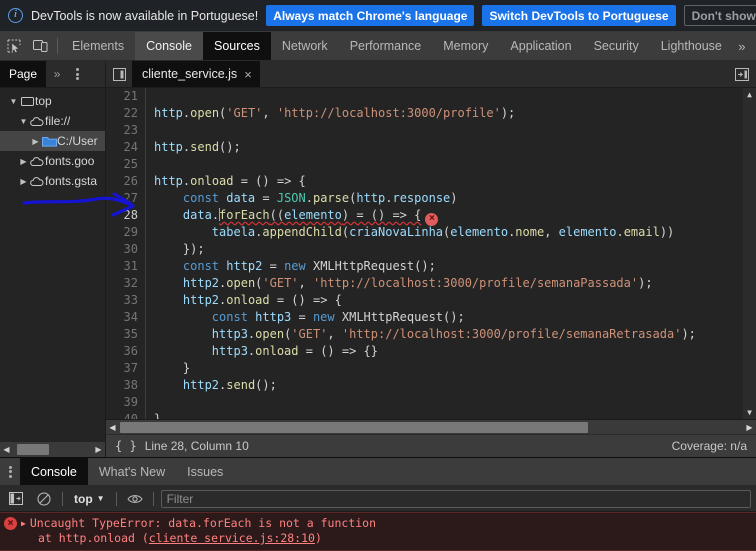  I want to click on stack-source-link: cliente service.js:28:10, so click(232, 538).